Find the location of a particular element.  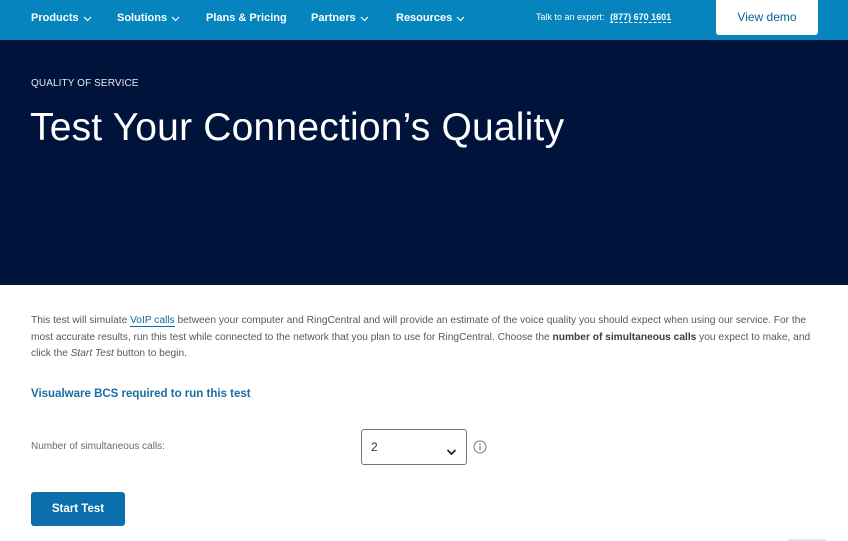

intro-text: button to begin. is located at coordinates (150, 353).